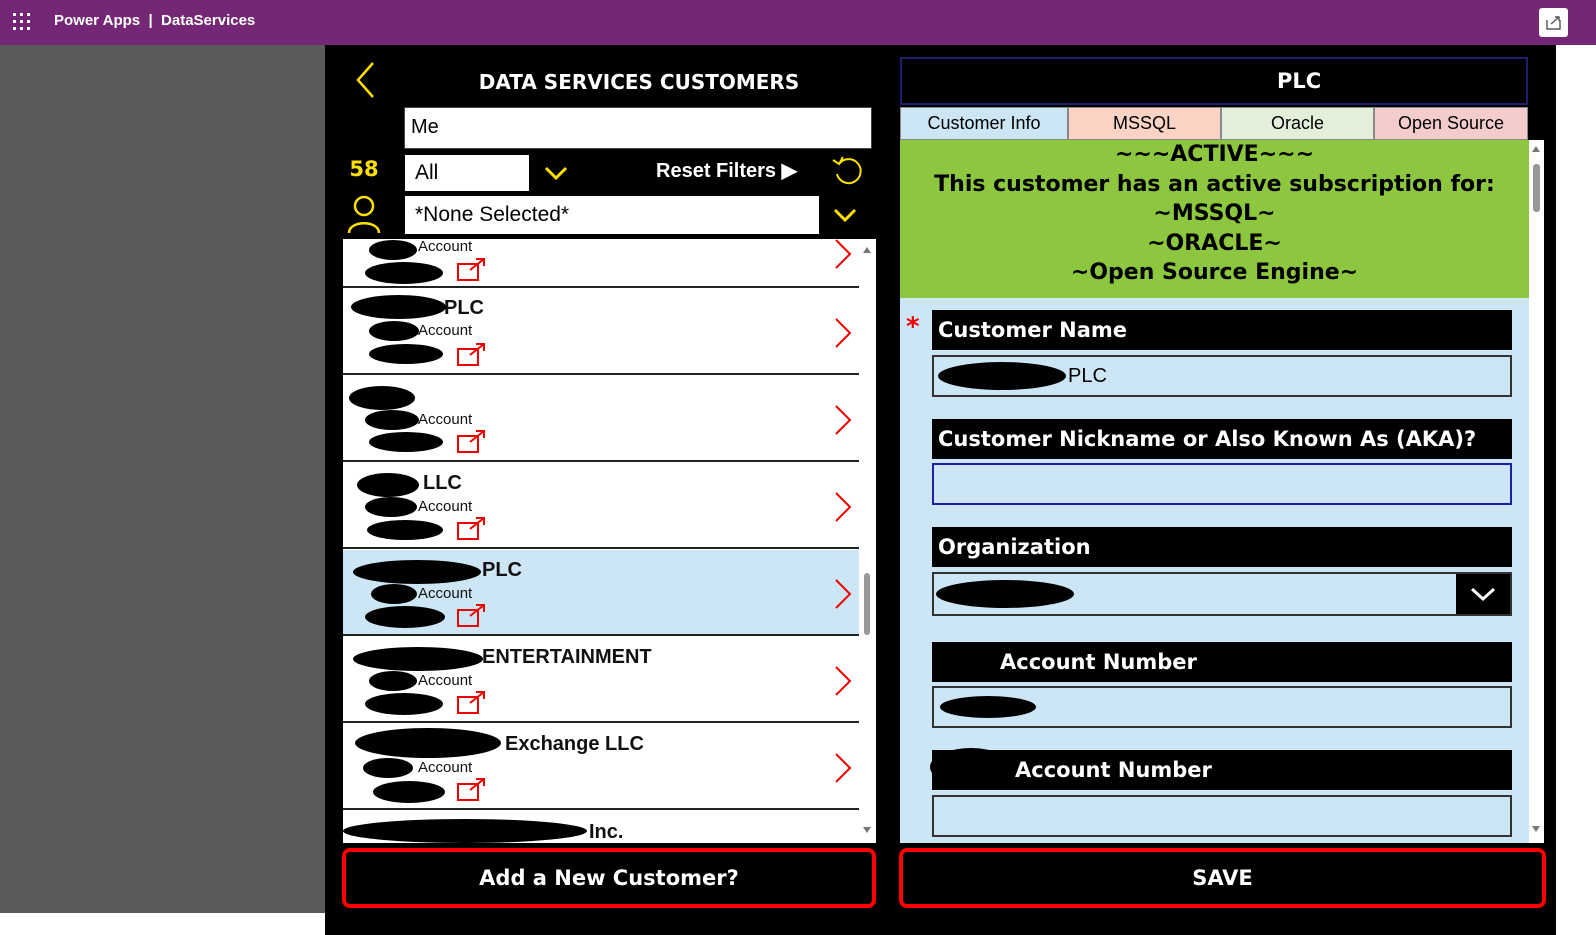 The image size is (1596, 935). Describe the element at coordinates (1214, 273) in the screenshot. I see `banner-line: ~Open Source Engine~` at that location.